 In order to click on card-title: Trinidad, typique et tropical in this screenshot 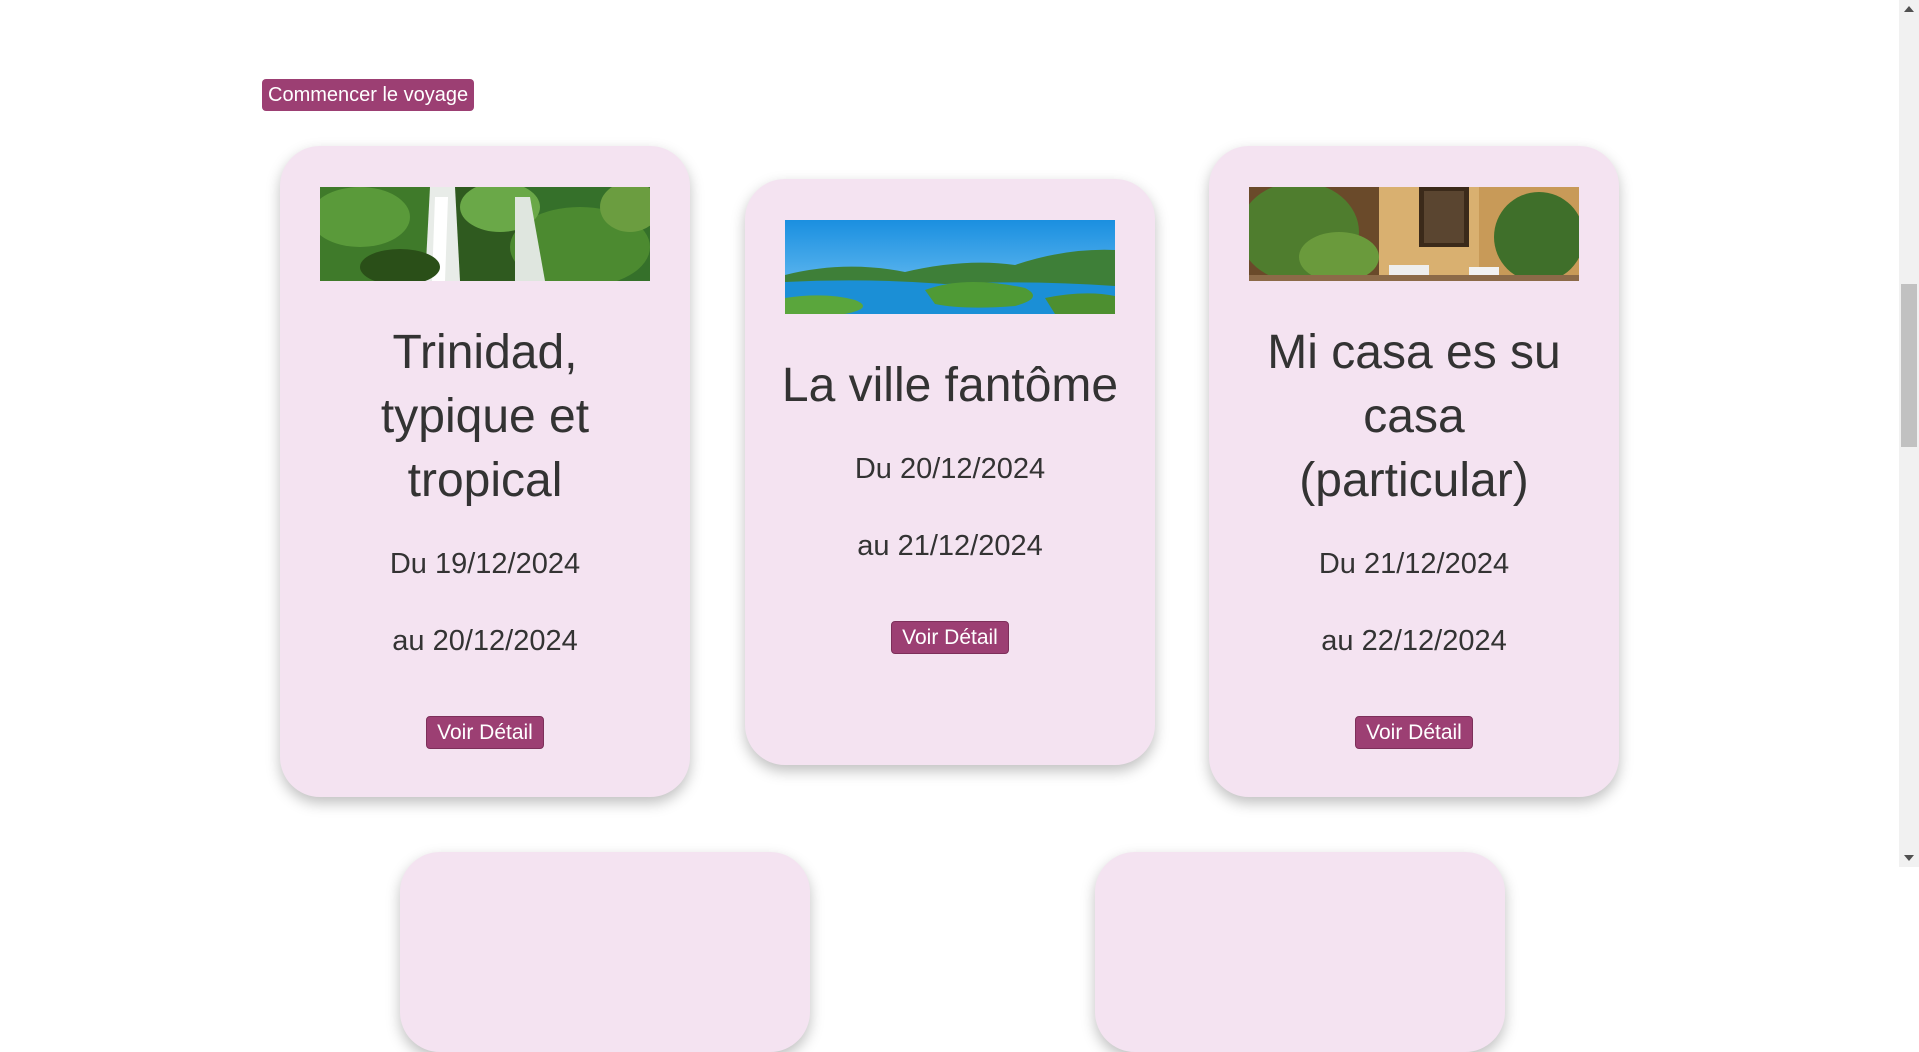, I will do `click(485, 416)`.